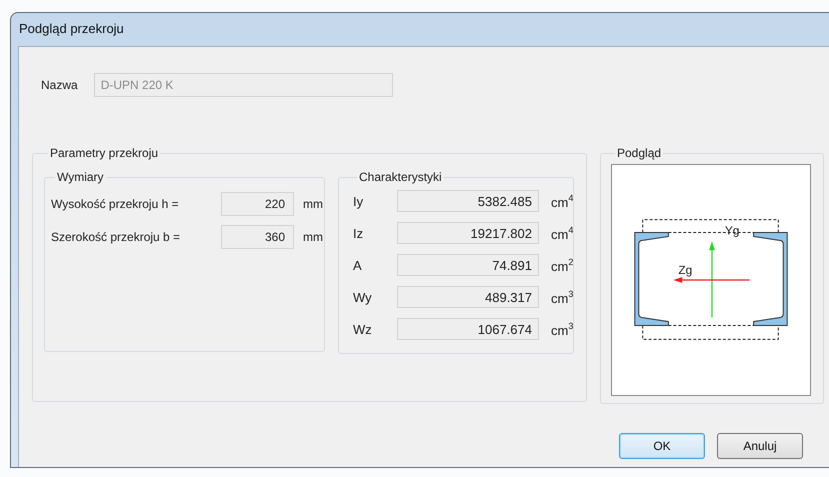 This screenshot has height=477, width=829. I want to click on group-title: Podgląd, so click(639, 153).